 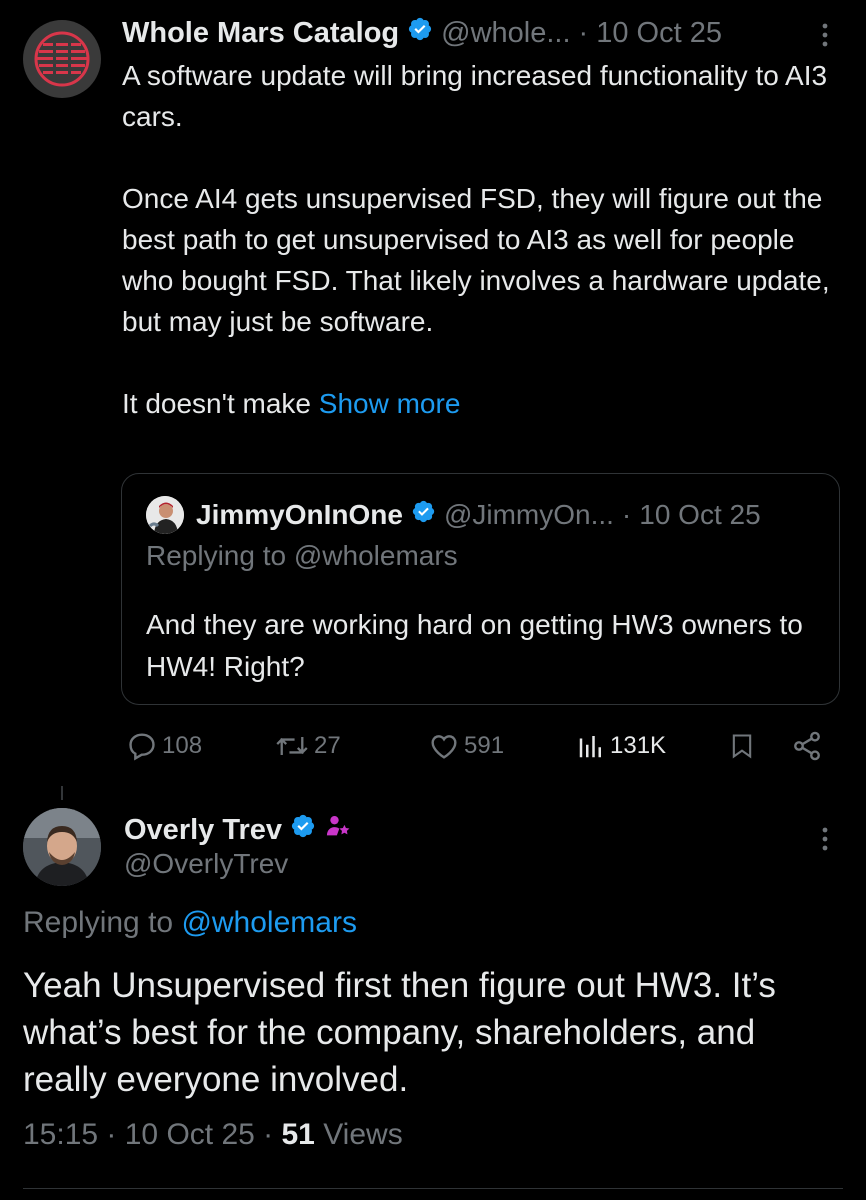 I want to click on like-icon, so click(x=444, y=747).